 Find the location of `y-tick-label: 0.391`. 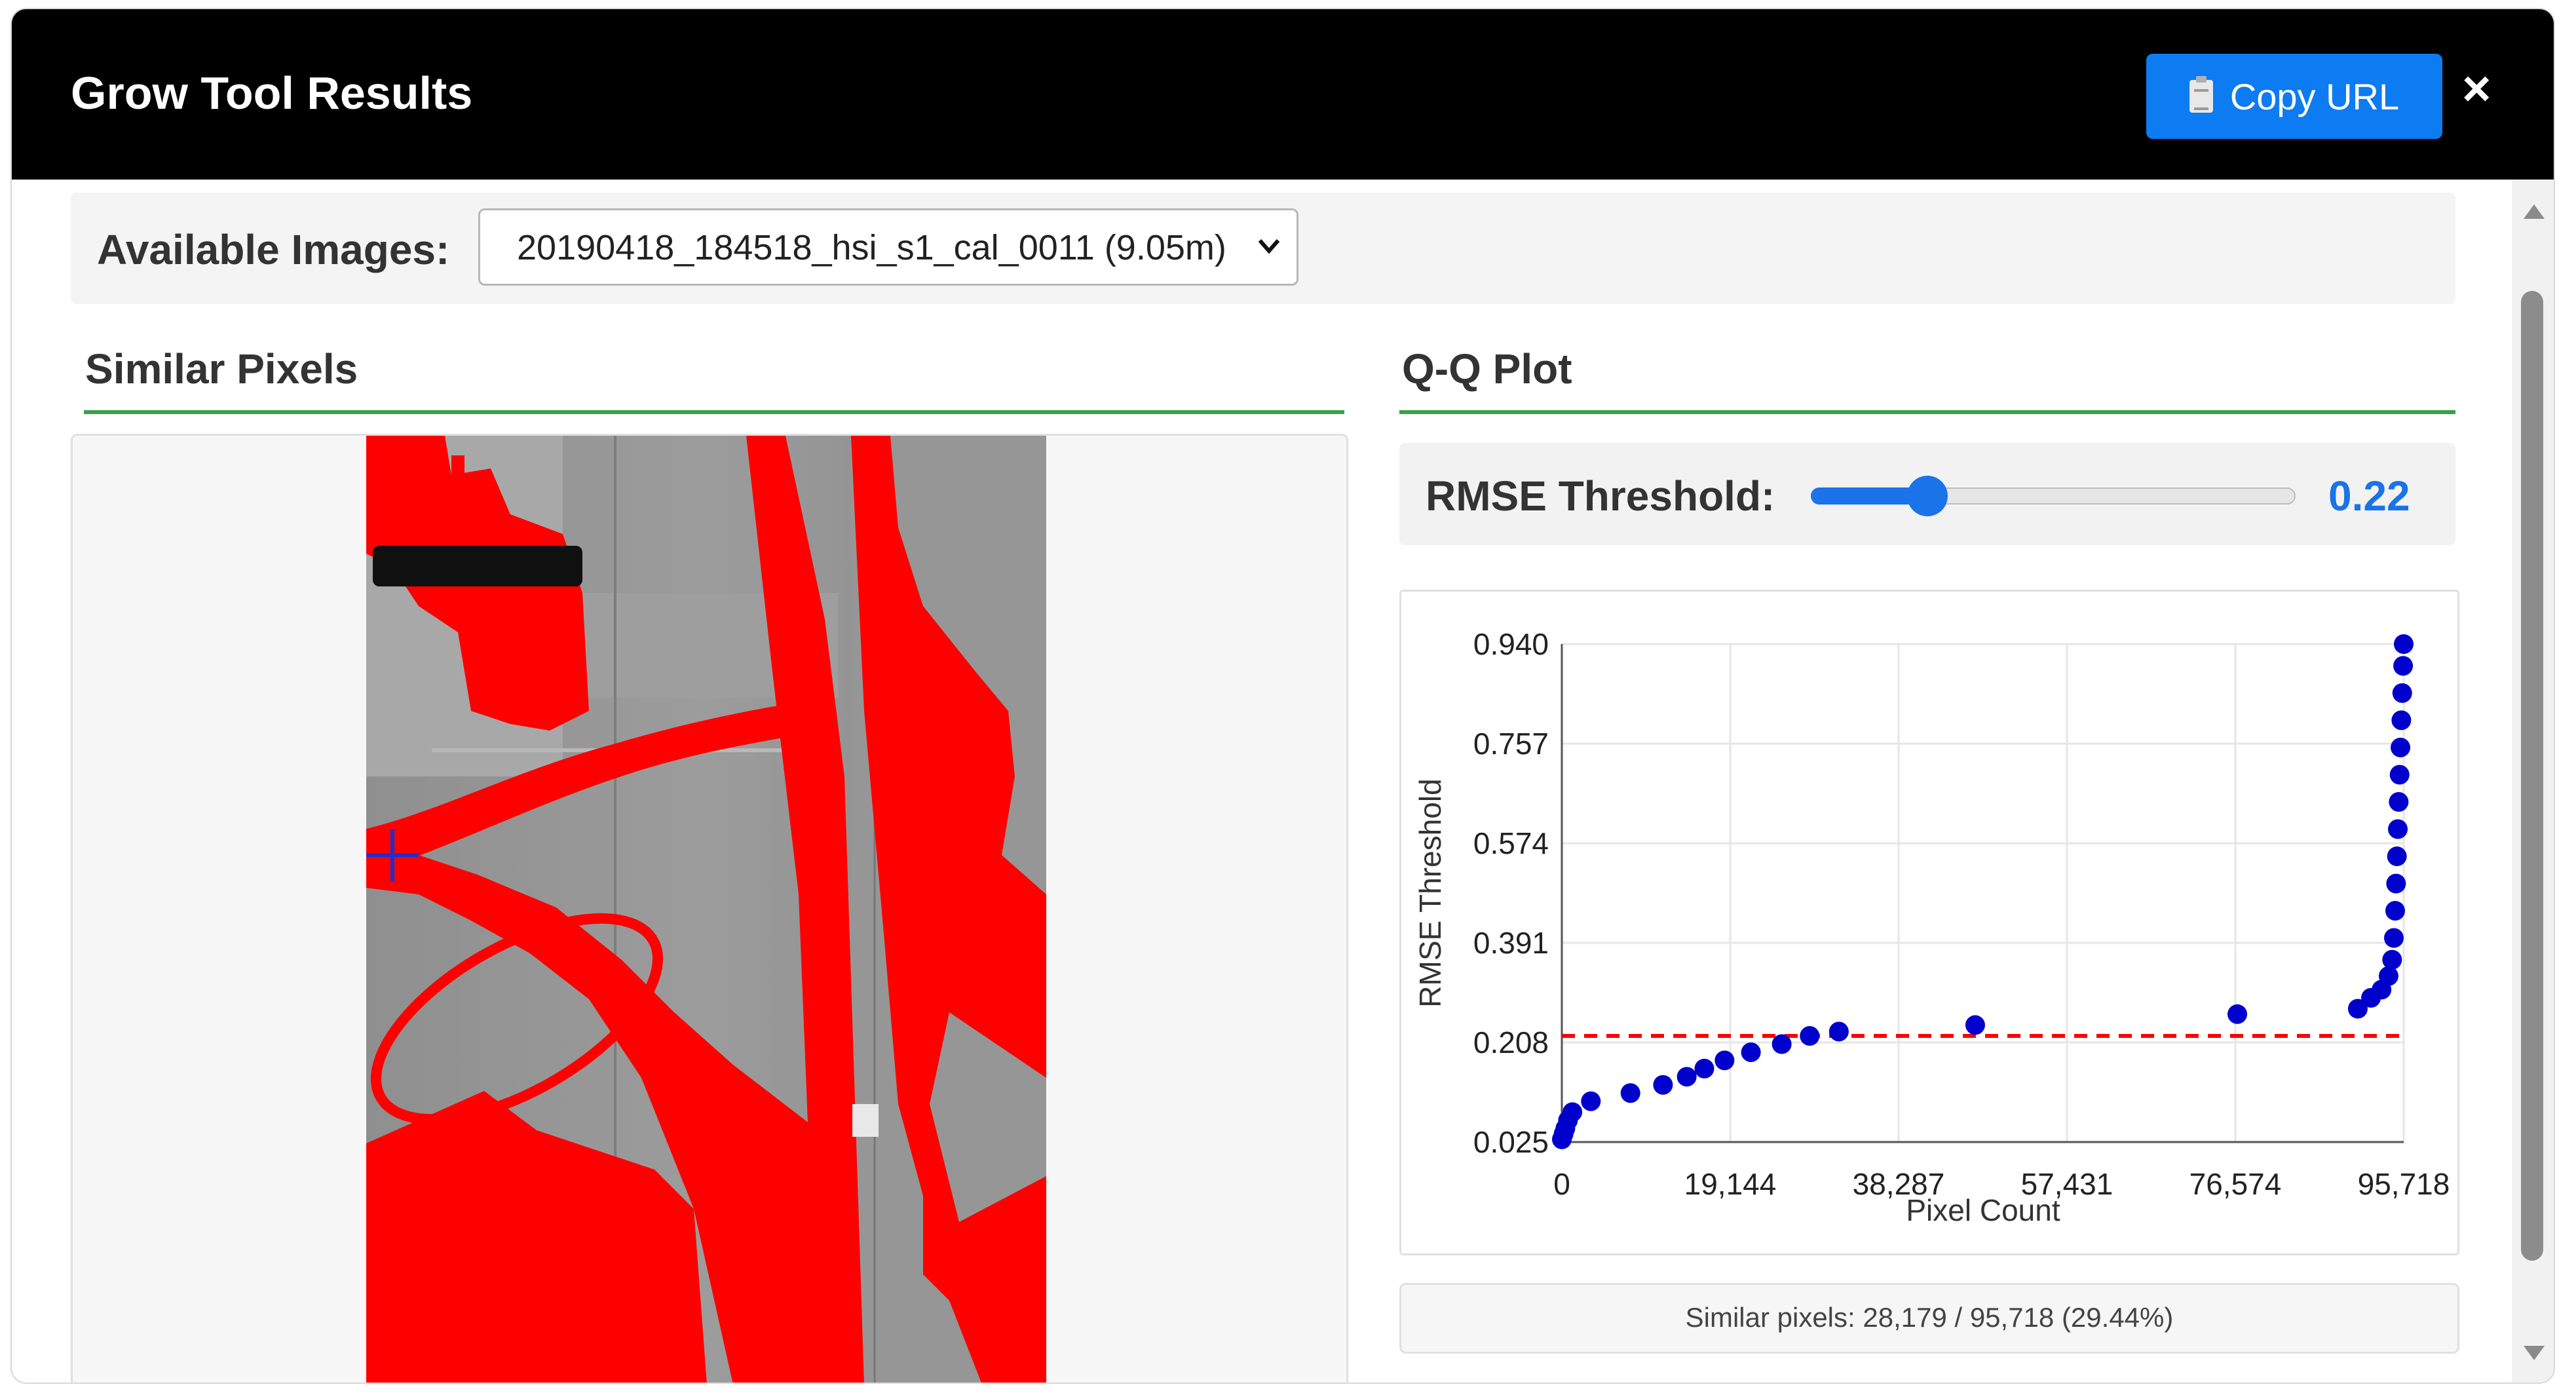

y-tick-label: 0.391 is located at coordinates (1511, 943).